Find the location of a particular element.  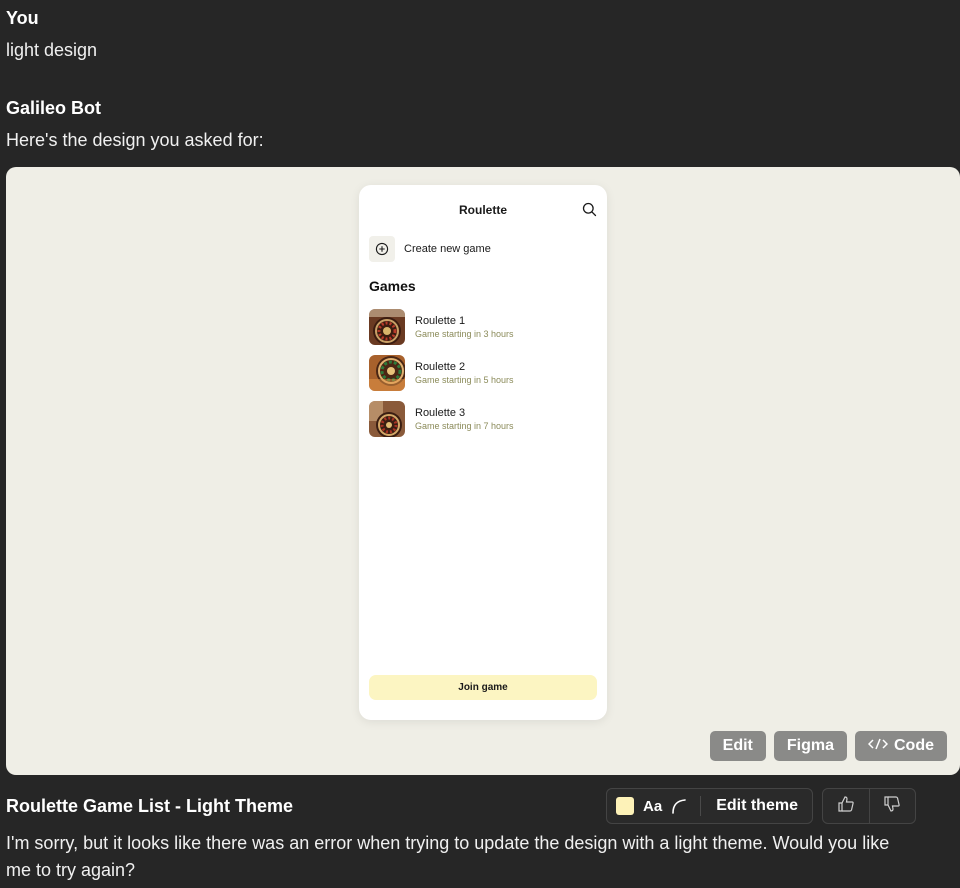

game-name: Roulette 1 is located at coordinates (440, 321).